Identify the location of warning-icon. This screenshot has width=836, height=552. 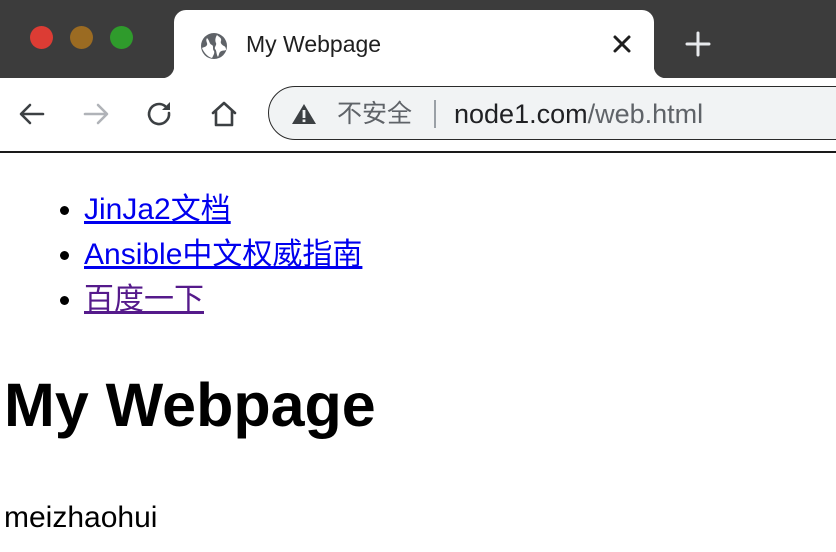
(304, 114).